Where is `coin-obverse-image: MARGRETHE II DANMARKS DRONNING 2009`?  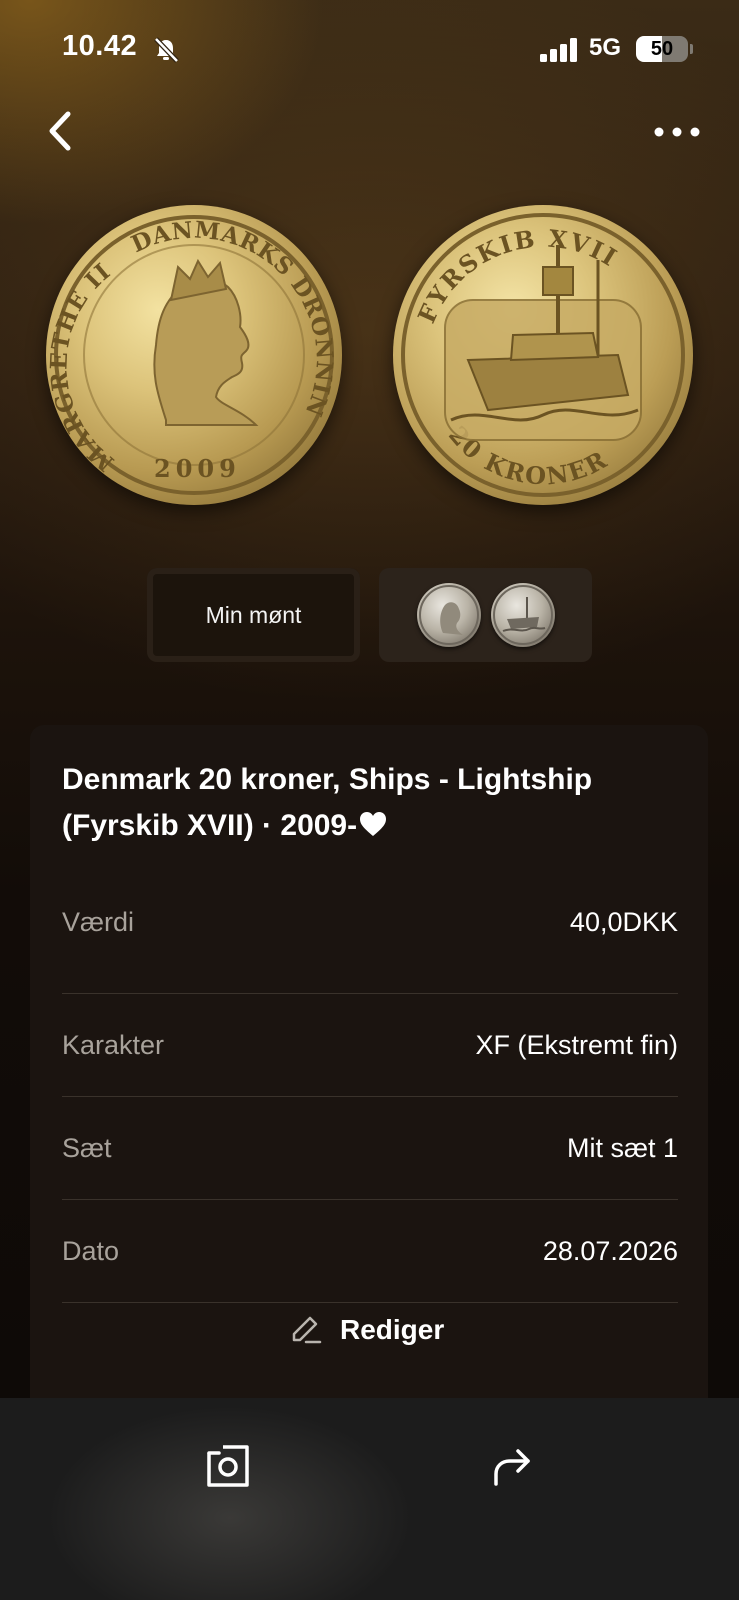 coin-obverse-image: MARGRETHE II DANMARKS DRONNING 2009 is located at coordinates (194, 355).